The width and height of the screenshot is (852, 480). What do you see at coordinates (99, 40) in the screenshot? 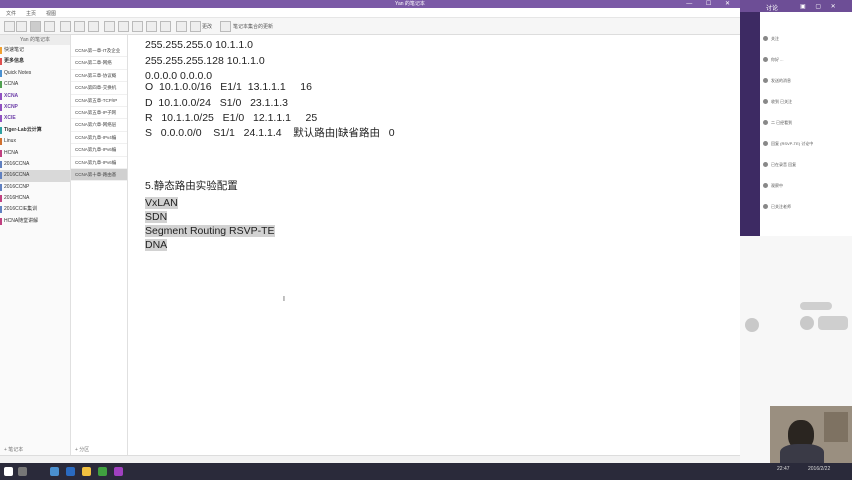
I see `section-header` at bounding box center [99, 40].